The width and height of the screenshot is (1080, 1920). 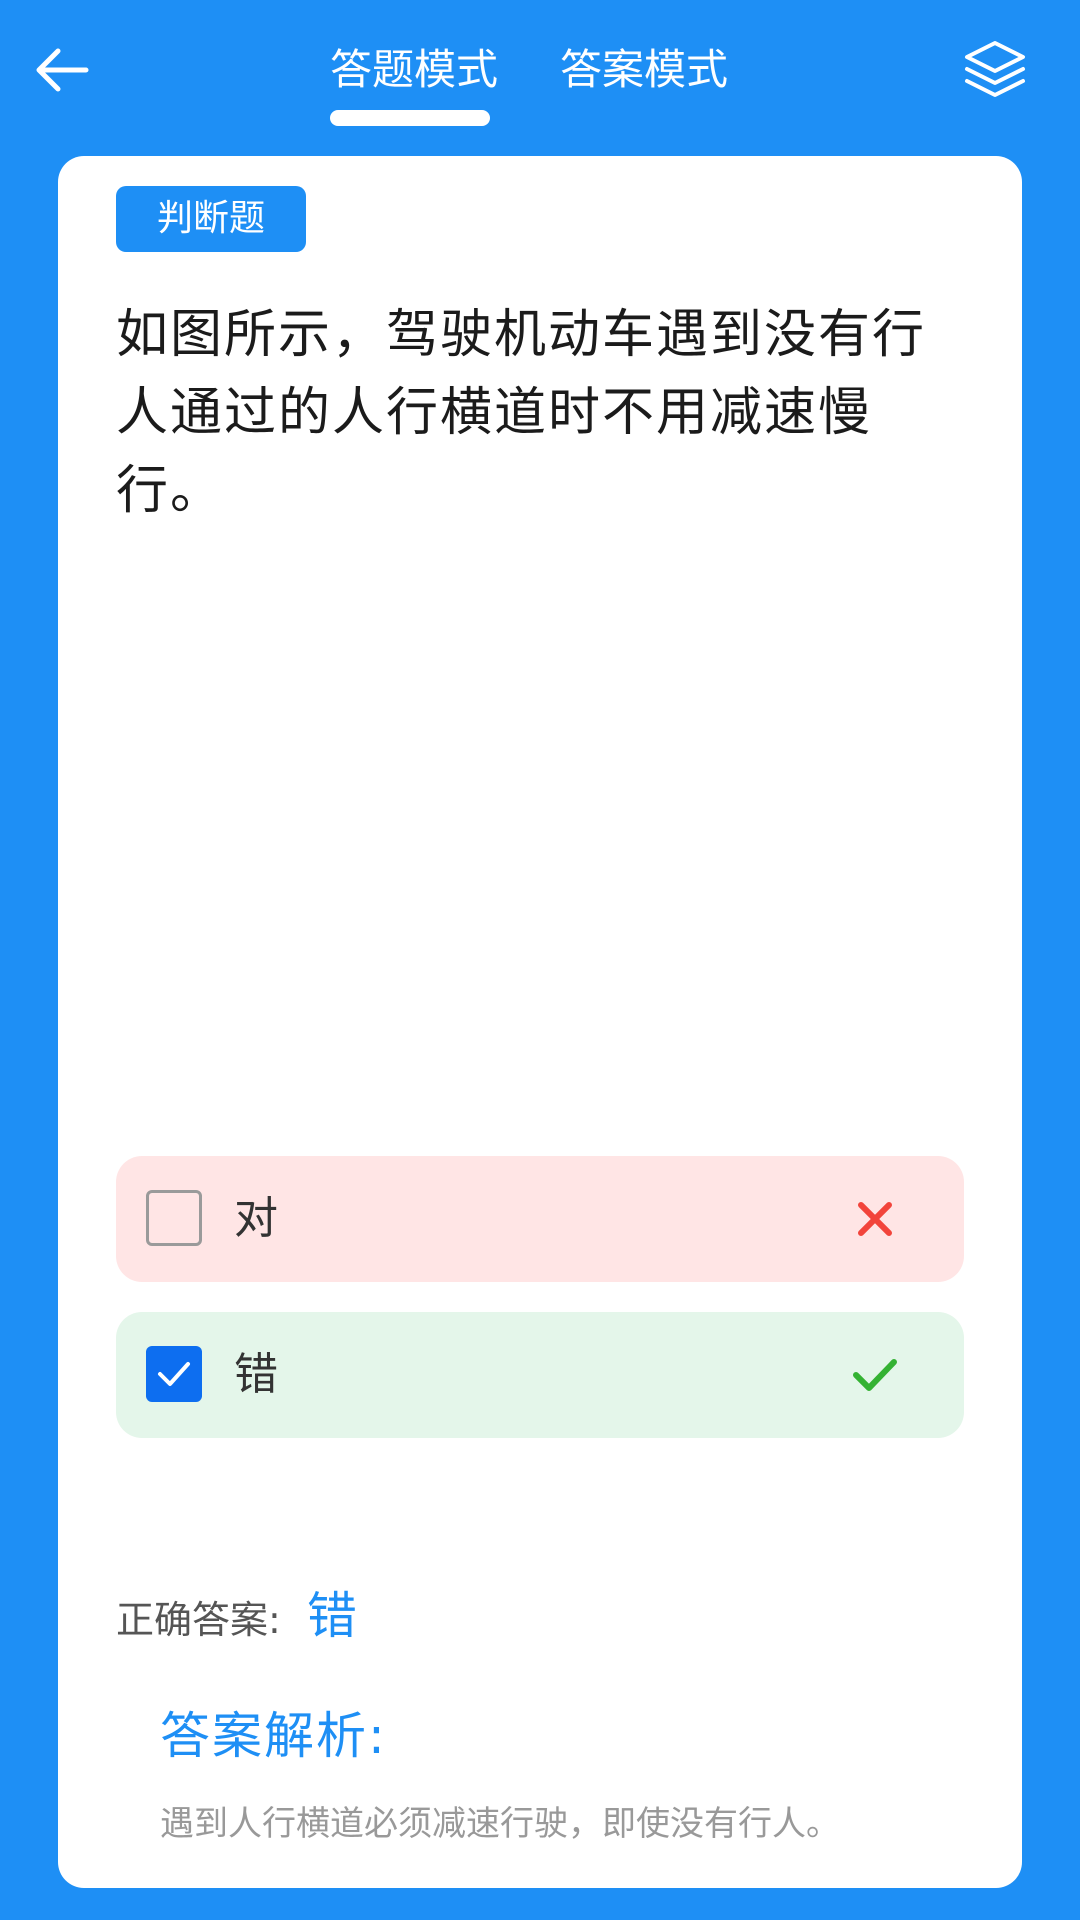 What do you see at coordinates (540, 75) in the screenshot?
I see `top-bar: 答题模式 答案模式` at bounding box center [540, 75].